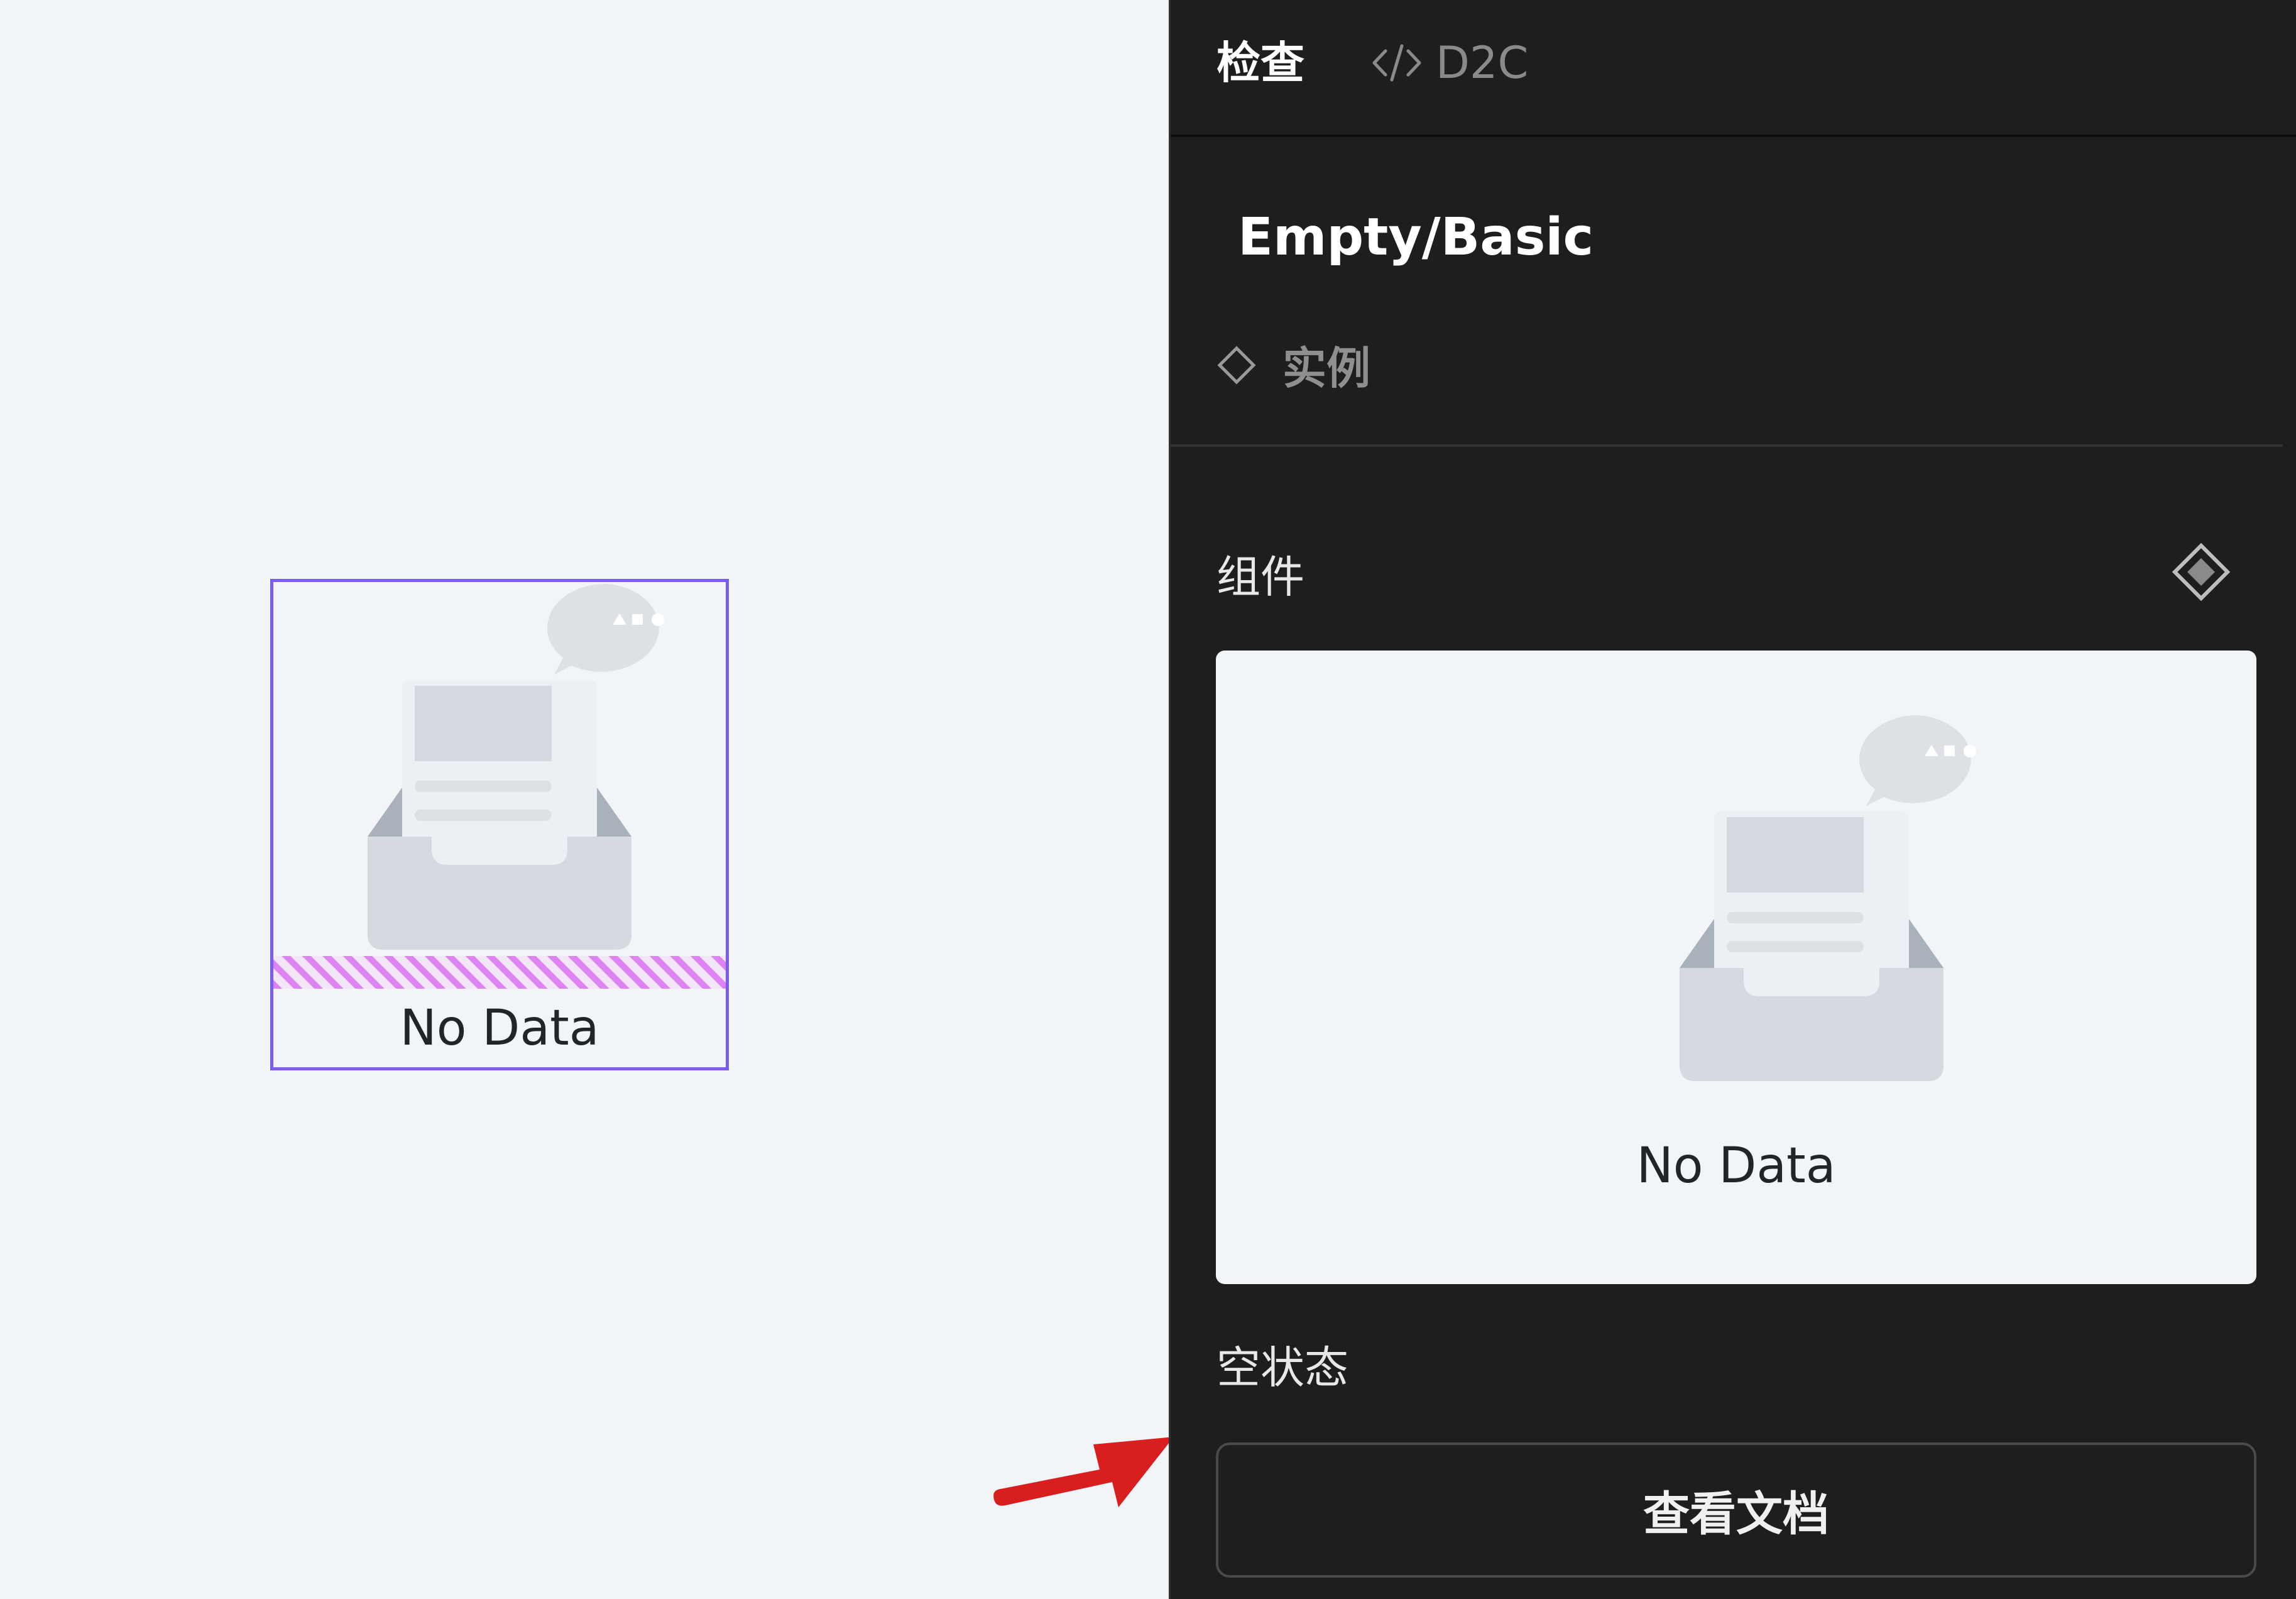 The height and width of the screenshot is (1599, 2296). I want to click on padding-highlight, so click(499, 972).